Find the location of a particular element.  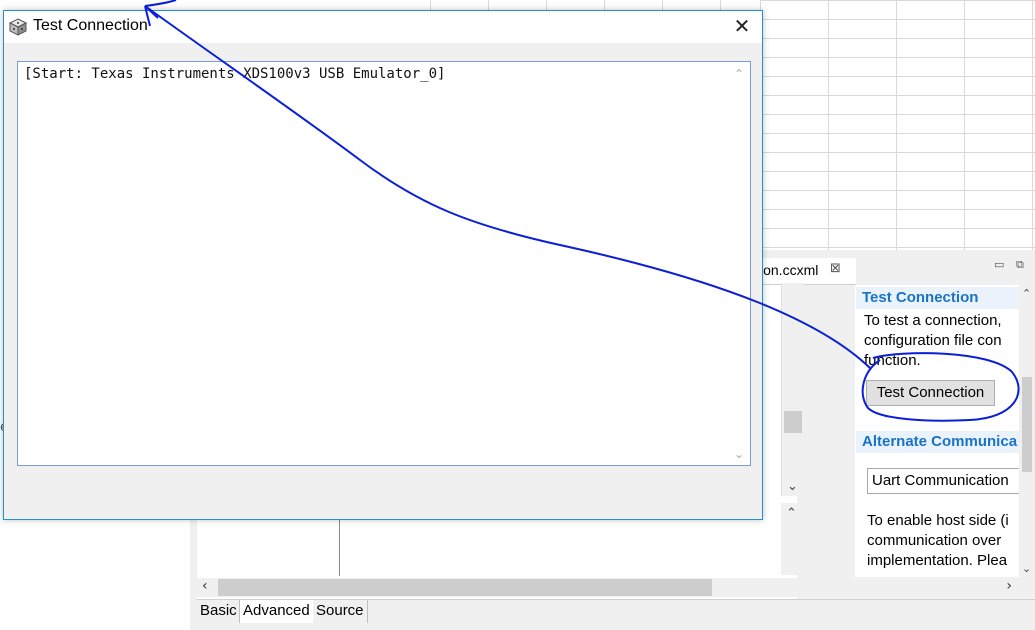

dialog-title: Test Connection is located at coordinates (90, 25).